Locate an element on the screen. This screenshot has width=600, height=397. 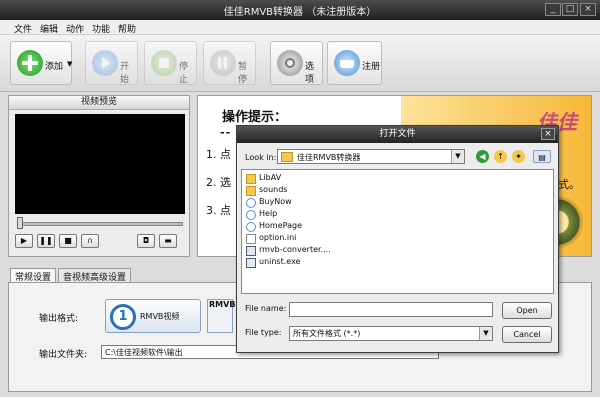
camera-icon: ◘ is located at coordinates (146, 240).